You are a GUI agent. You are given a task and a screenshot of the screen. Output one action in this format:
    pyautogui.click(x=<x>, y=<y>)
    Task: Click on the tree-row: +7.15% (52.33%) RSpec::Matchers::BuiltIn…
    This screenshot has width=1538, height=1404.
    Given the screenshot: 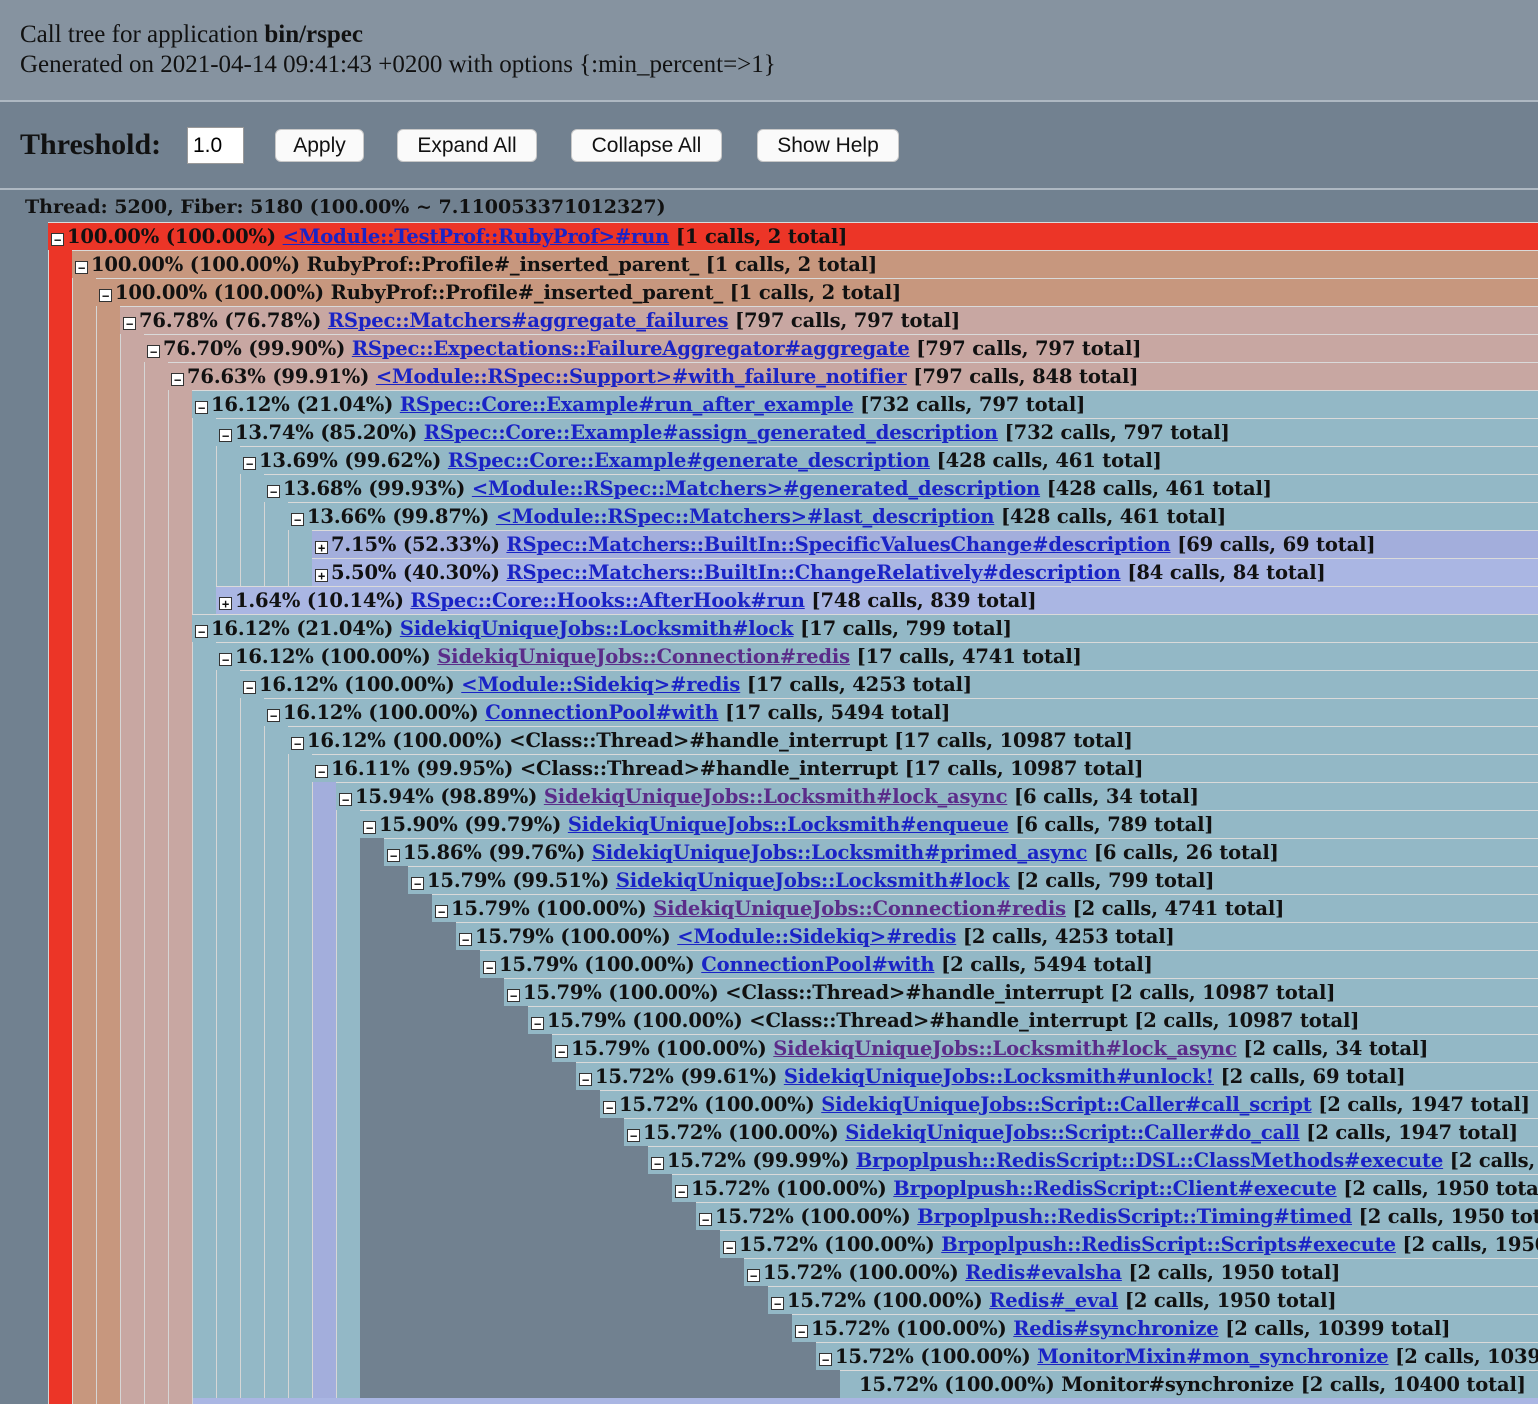 What is the action you would take?
    pyautogui.click(x=925, y=544)
    